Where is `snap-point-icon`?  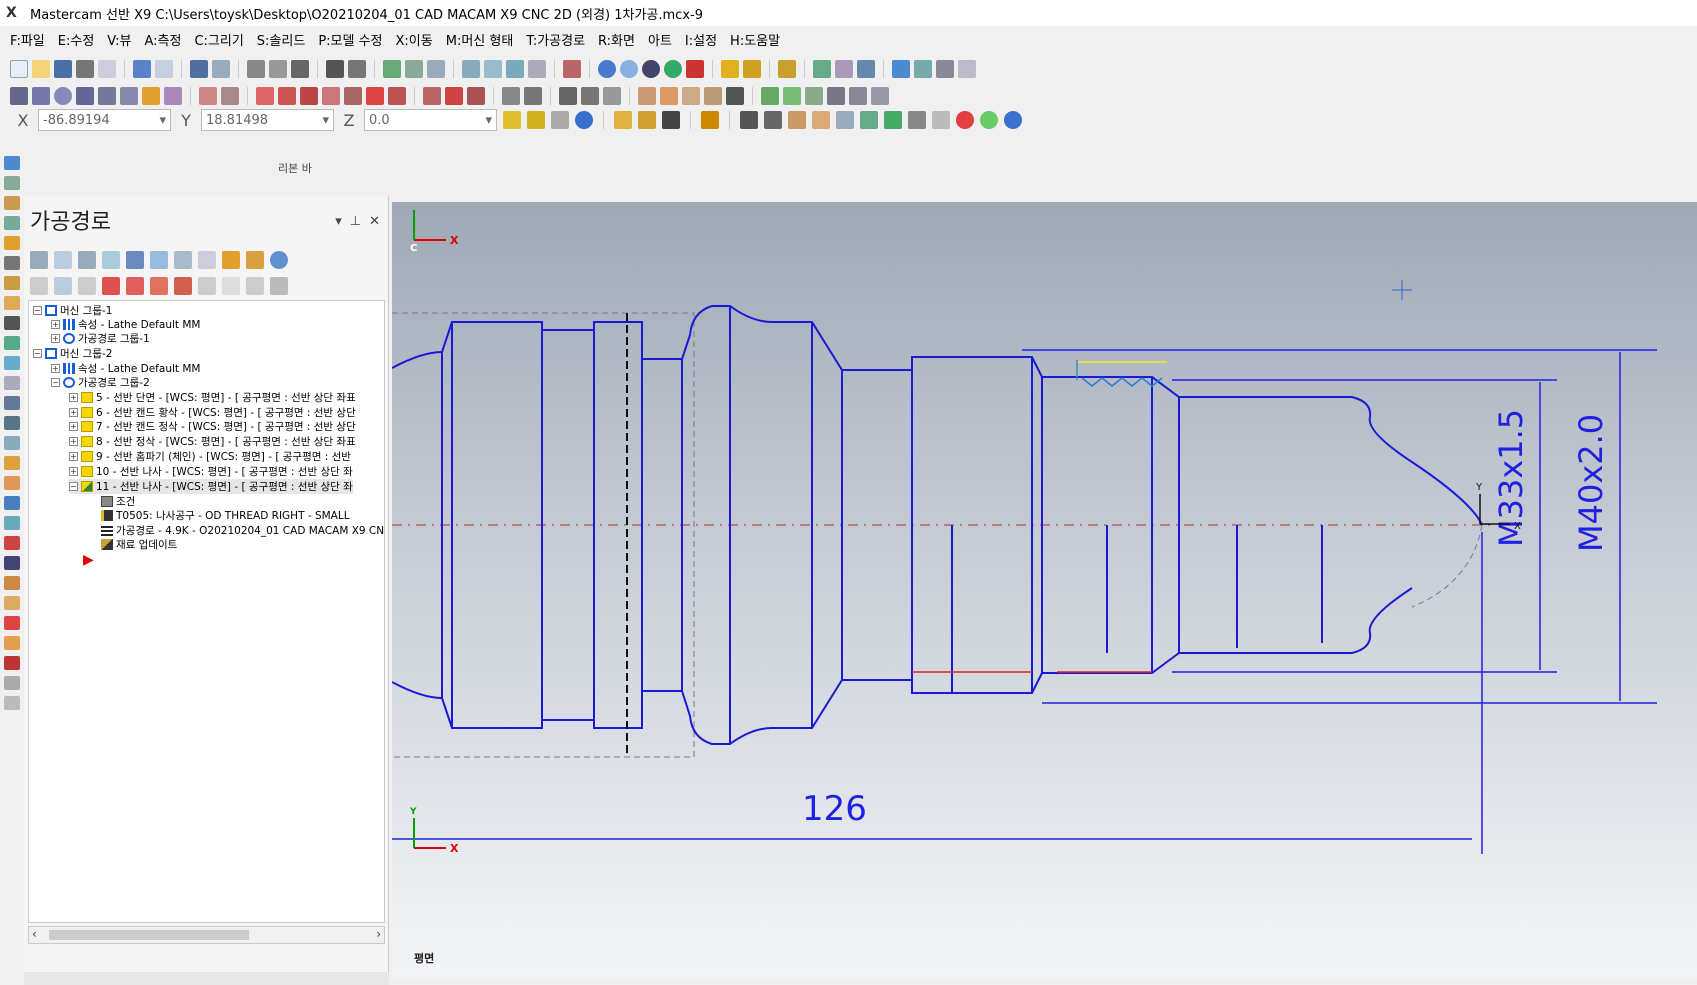 snap-point-icon is located at coordinates (512, 120).